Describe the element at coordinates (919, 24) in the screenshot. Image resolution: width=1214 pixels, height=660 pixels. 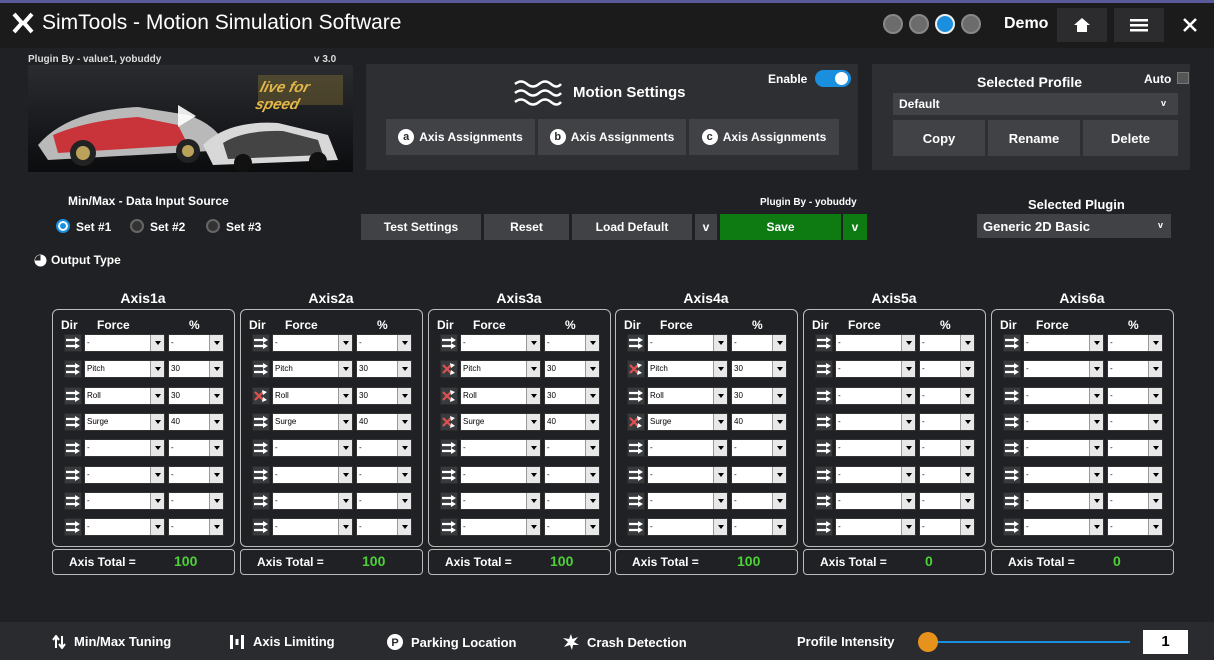
I see `status-pause-icon` at that location.